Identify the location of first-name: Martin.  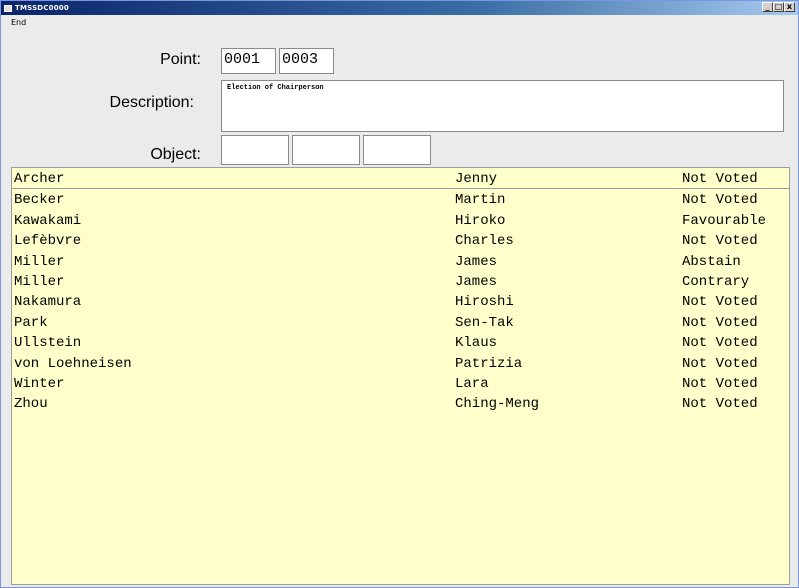
(480, 200).